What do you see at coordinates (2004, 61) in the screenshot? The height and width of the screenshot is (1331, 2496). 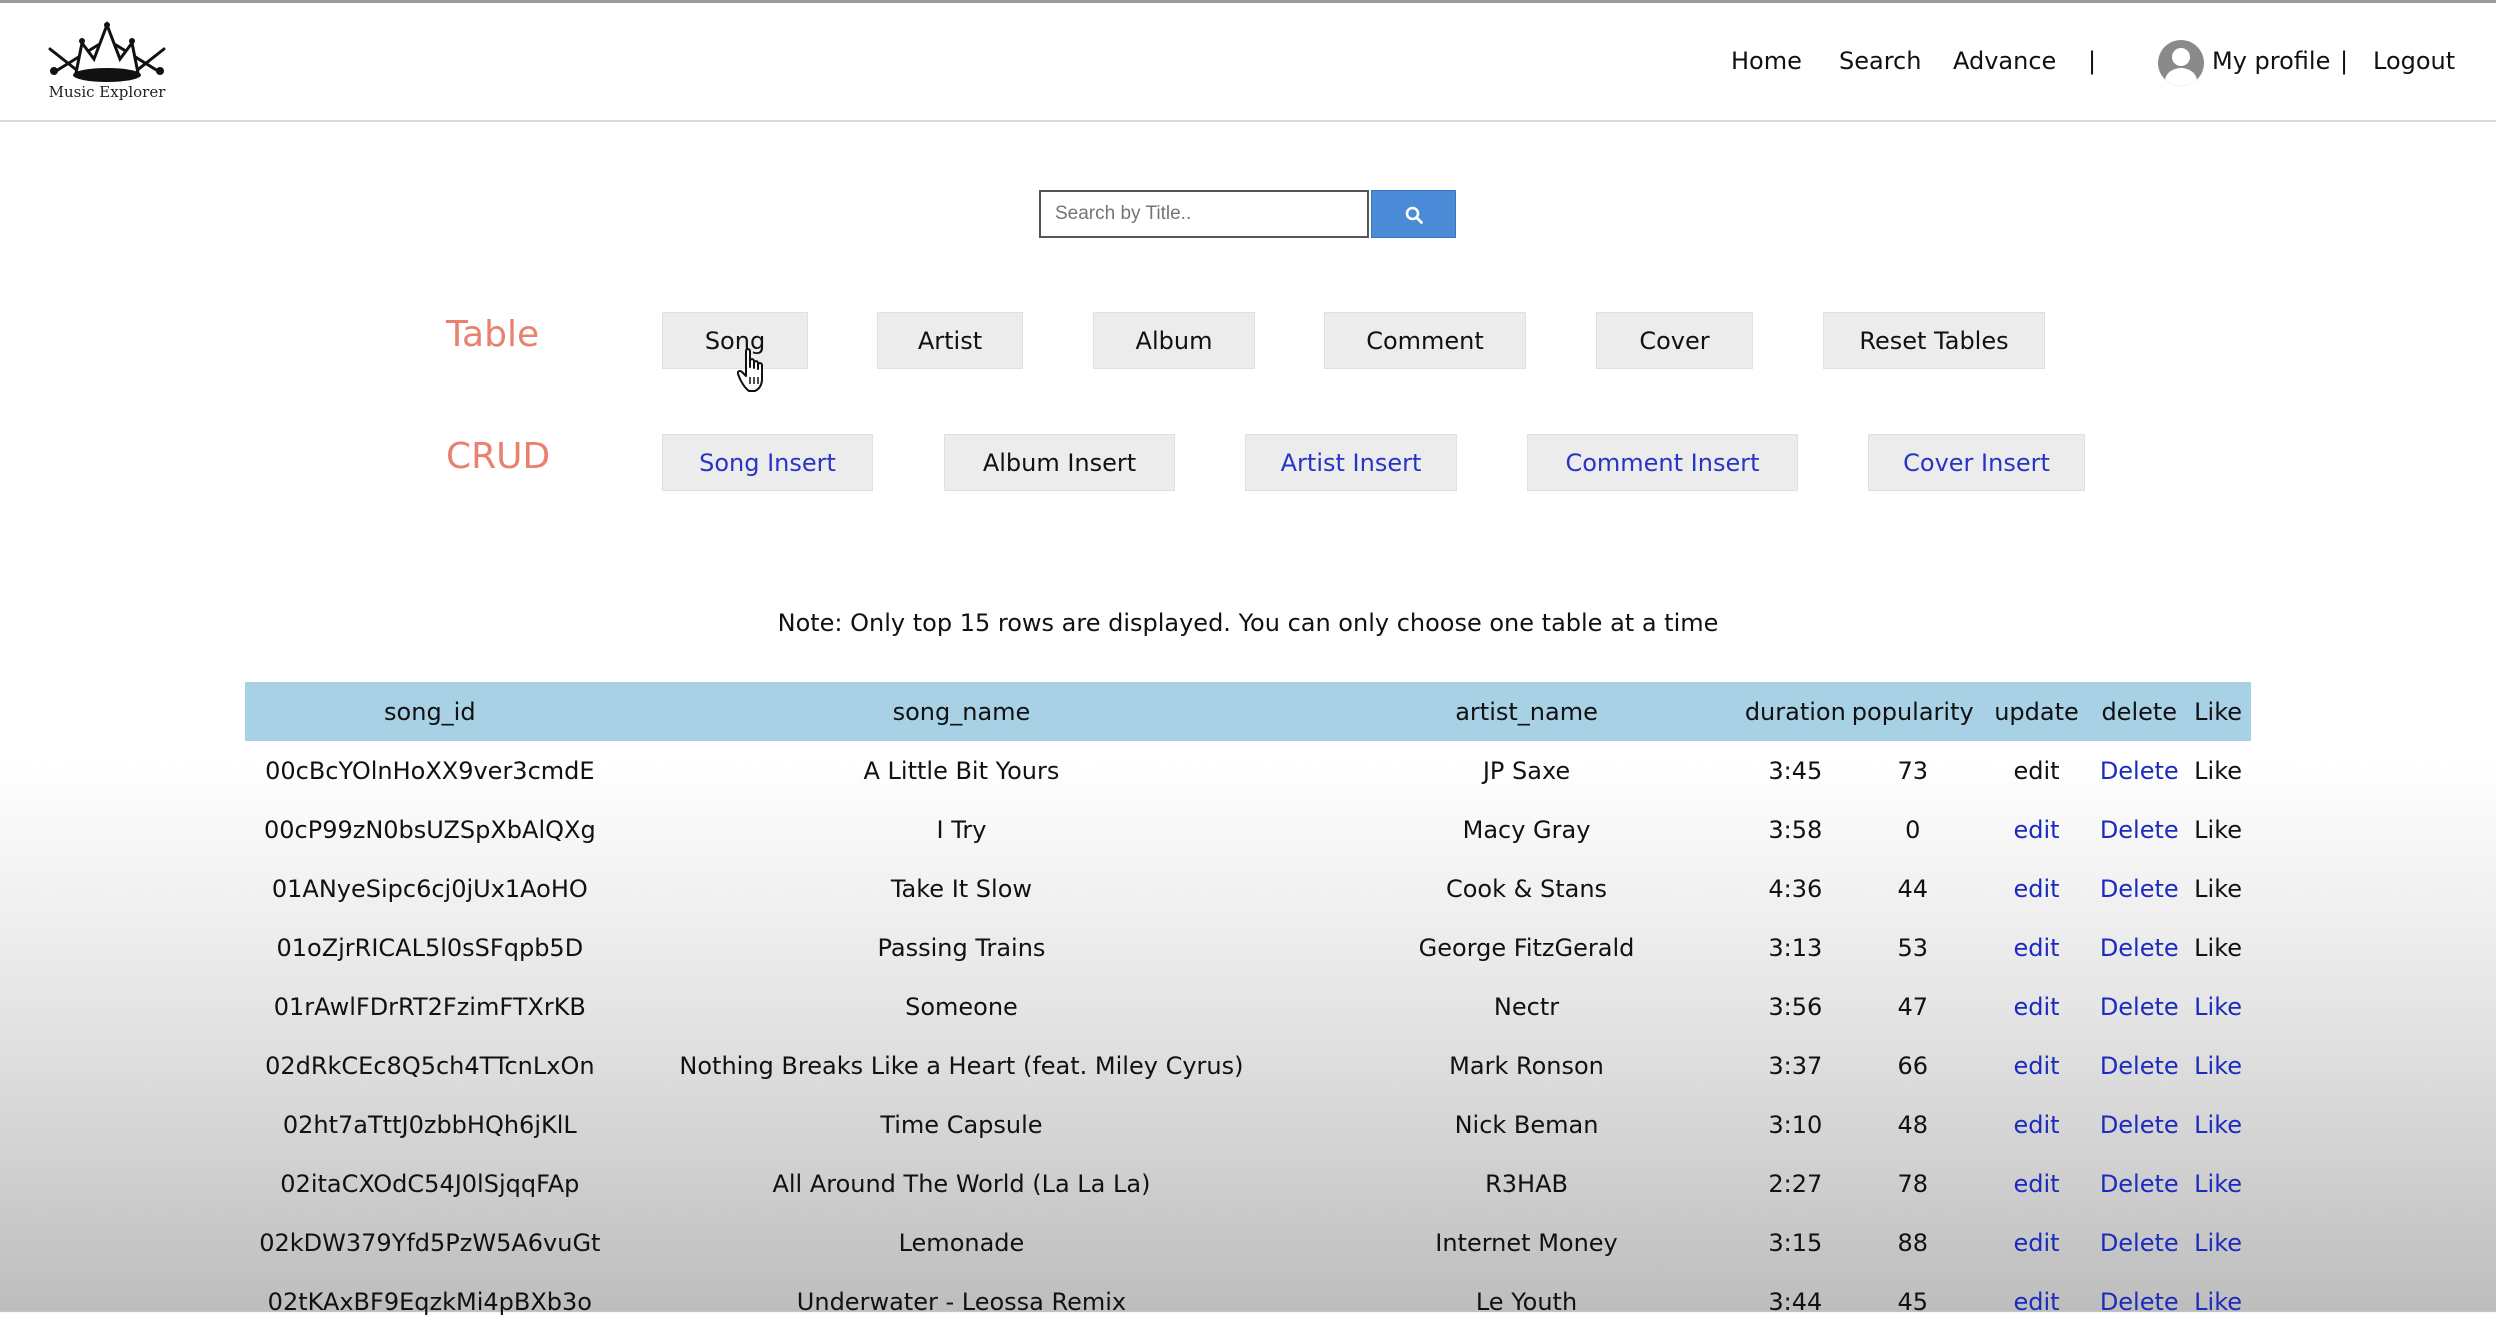 I see `nav-advance: Advance` at bounding box center [2004, 61].